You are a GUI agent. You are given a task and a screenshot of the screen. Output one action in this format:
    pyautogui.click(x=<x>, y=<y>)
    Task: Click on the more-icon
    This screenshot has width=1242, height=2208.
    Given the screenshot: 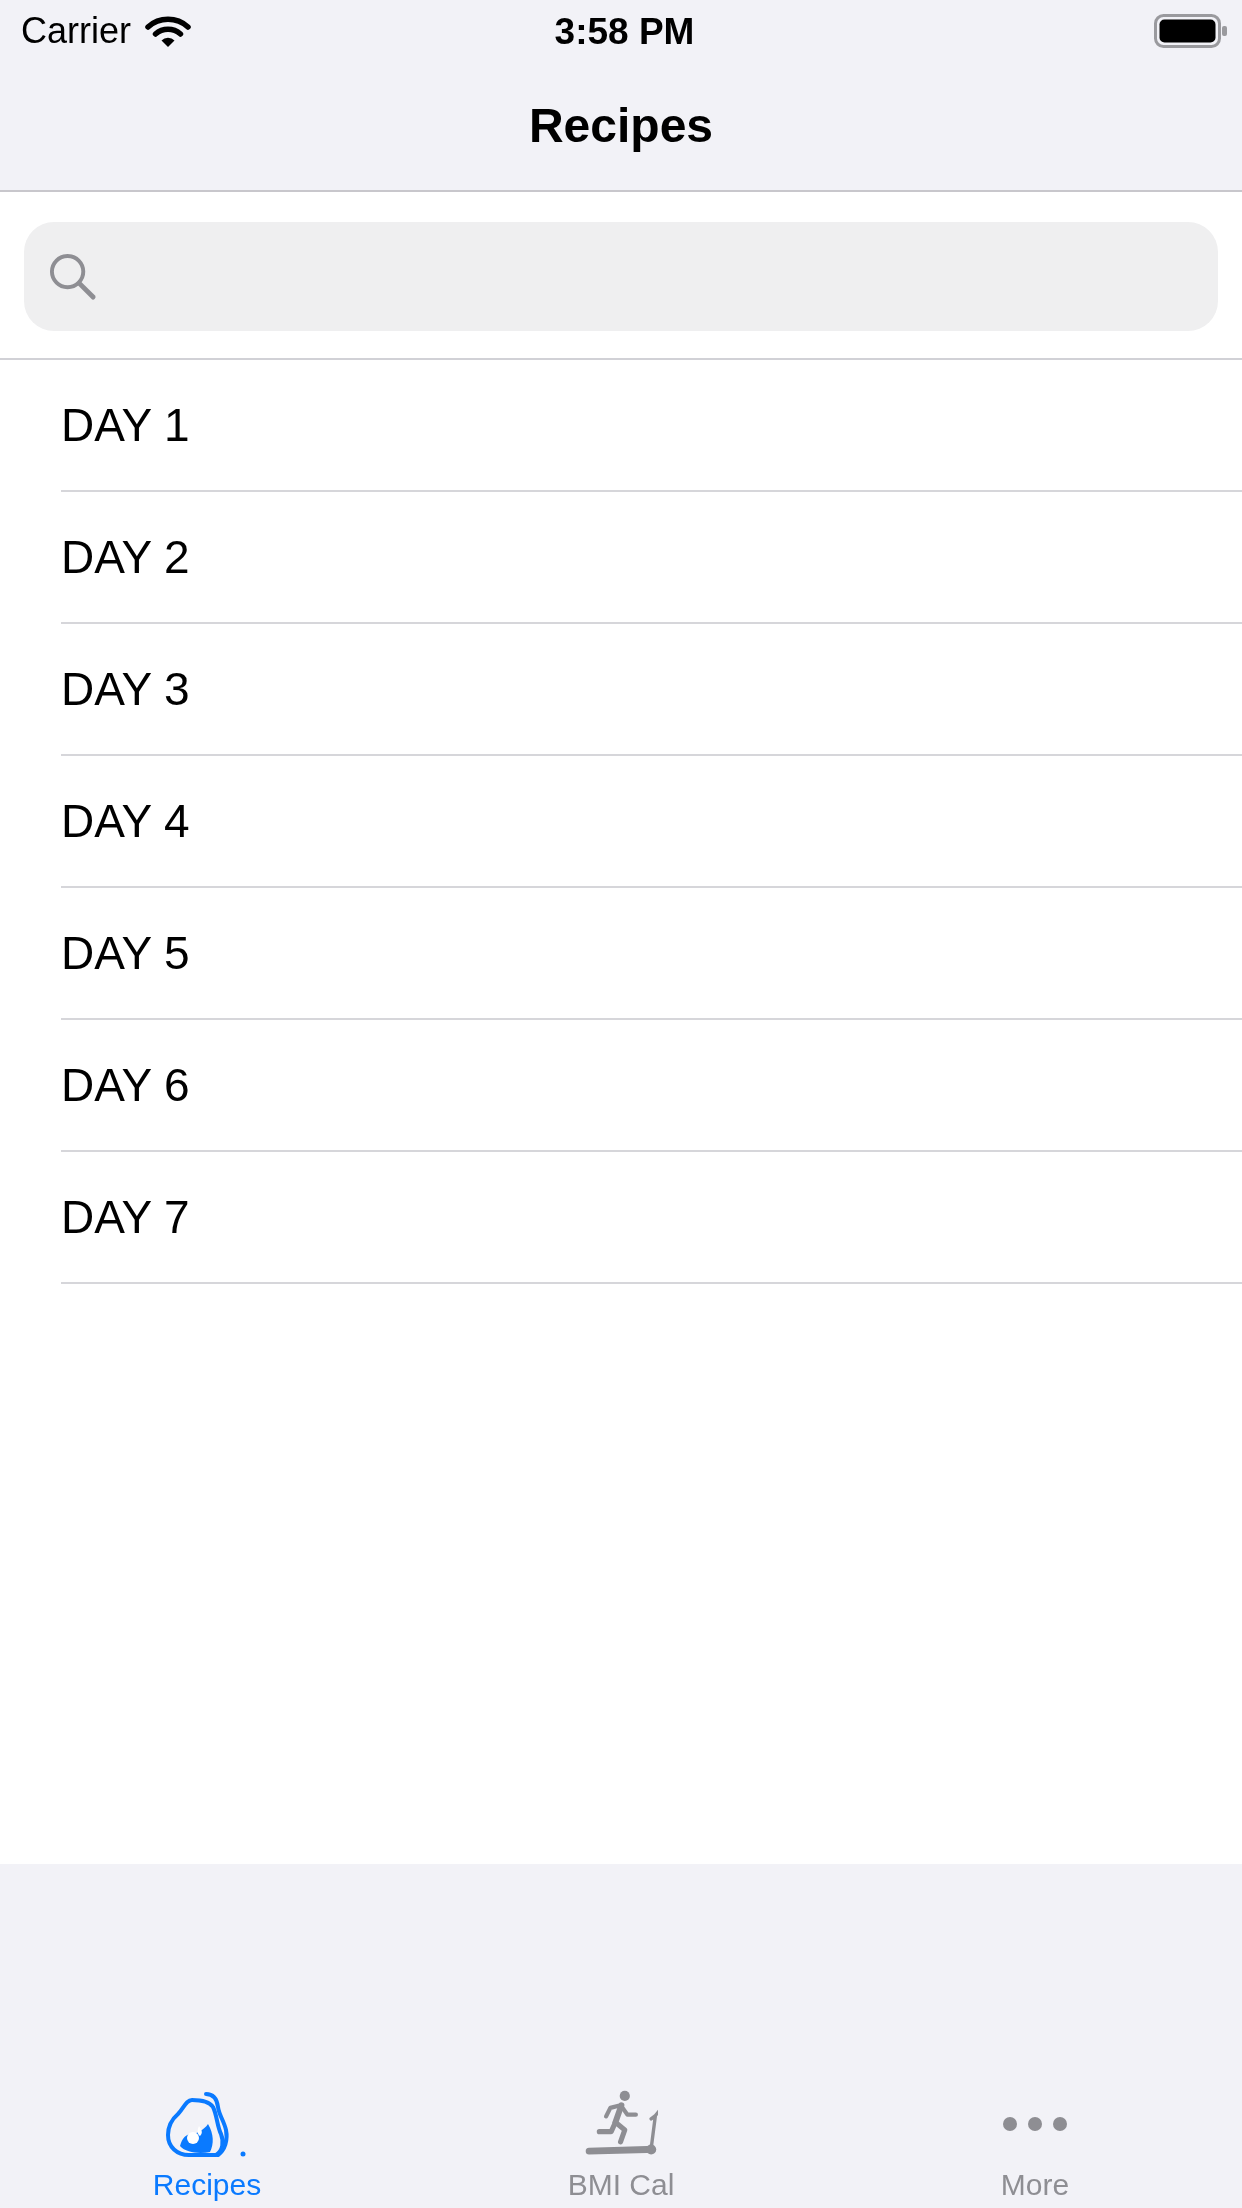 What is the action you would take?
    pyautogui.click(x=1035, y=2124)
    